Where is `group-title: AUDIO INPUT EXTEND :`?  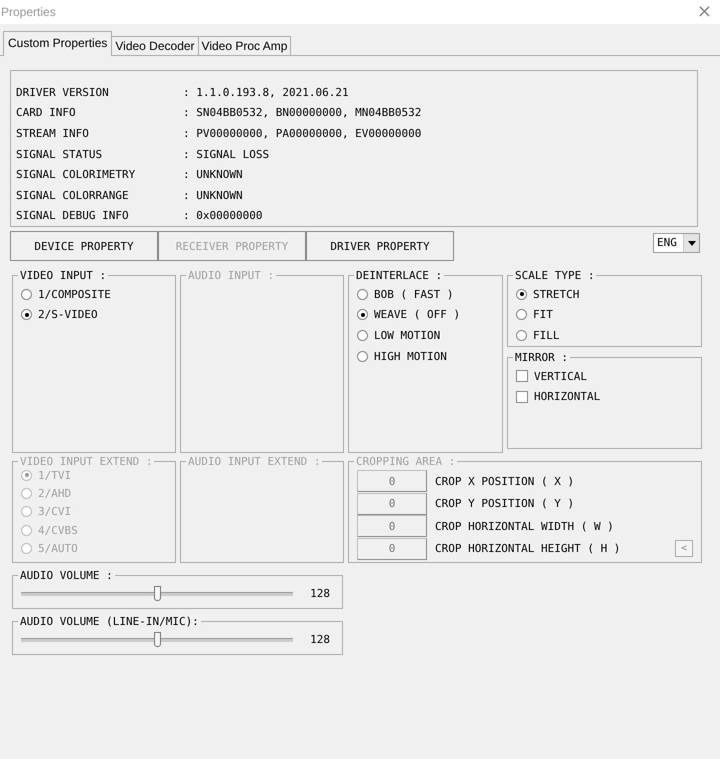 group-title: AUDIO INPUT EXTEND : is located at coordinates (254, 461).